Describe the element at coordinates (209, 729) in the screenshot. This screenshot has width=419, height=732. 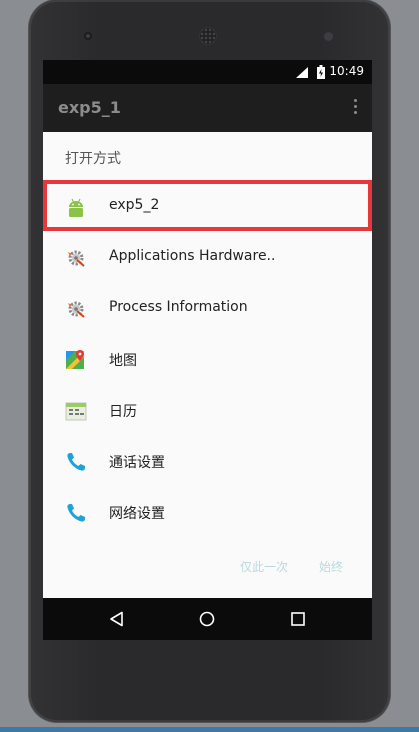
I see `desktop-strip` at that location.